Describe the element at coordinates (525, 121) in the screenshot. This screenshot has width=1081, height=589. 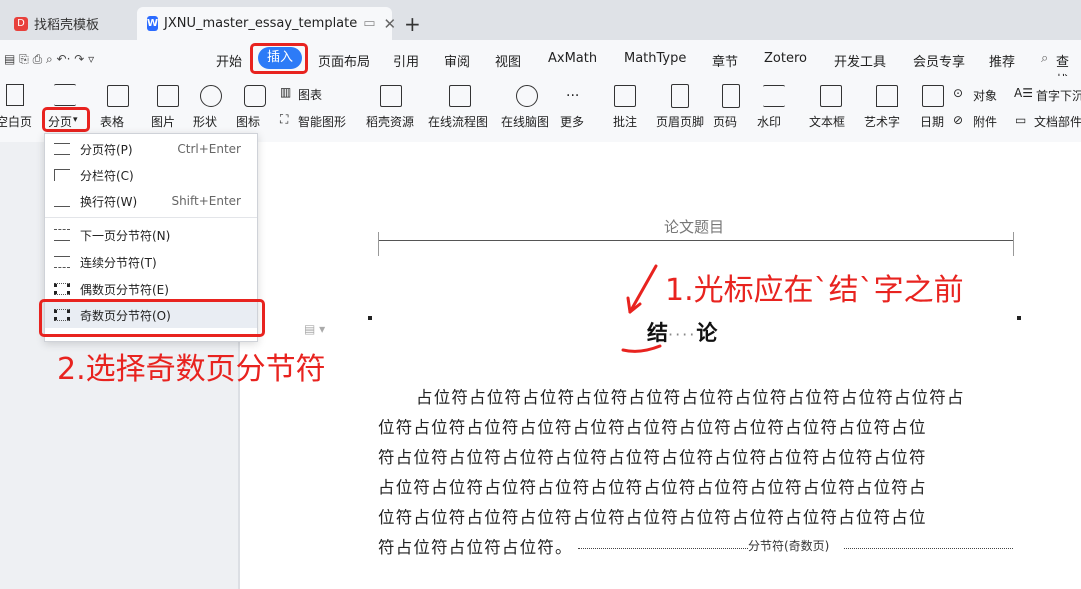
I see `mindmap-label: 在线脑图` at that location.